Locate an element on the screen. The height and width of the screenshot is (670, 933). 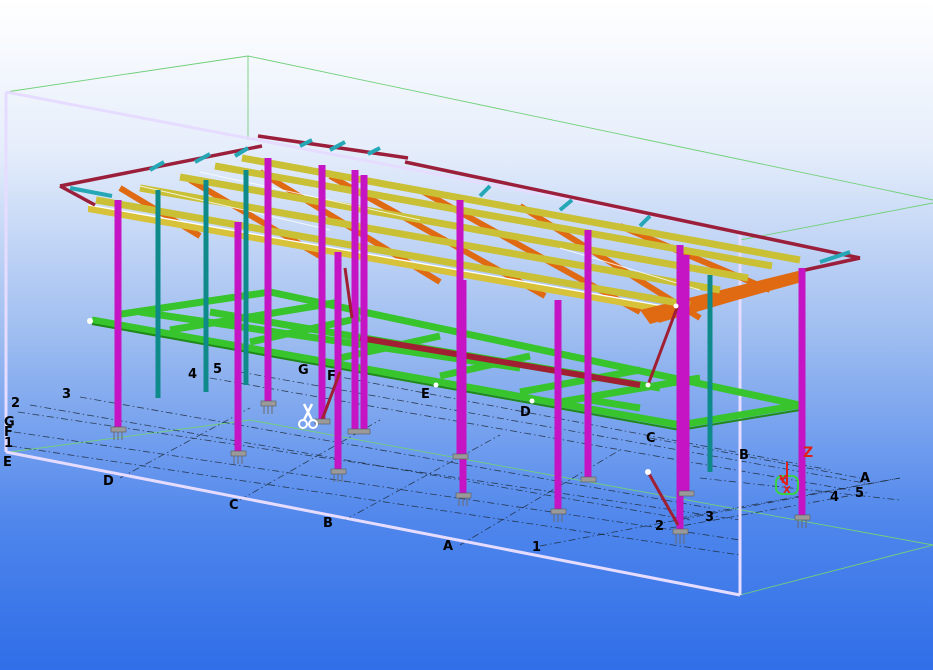
coordinate-axes-icon: Z Y X is located at coordinates (794, 470).